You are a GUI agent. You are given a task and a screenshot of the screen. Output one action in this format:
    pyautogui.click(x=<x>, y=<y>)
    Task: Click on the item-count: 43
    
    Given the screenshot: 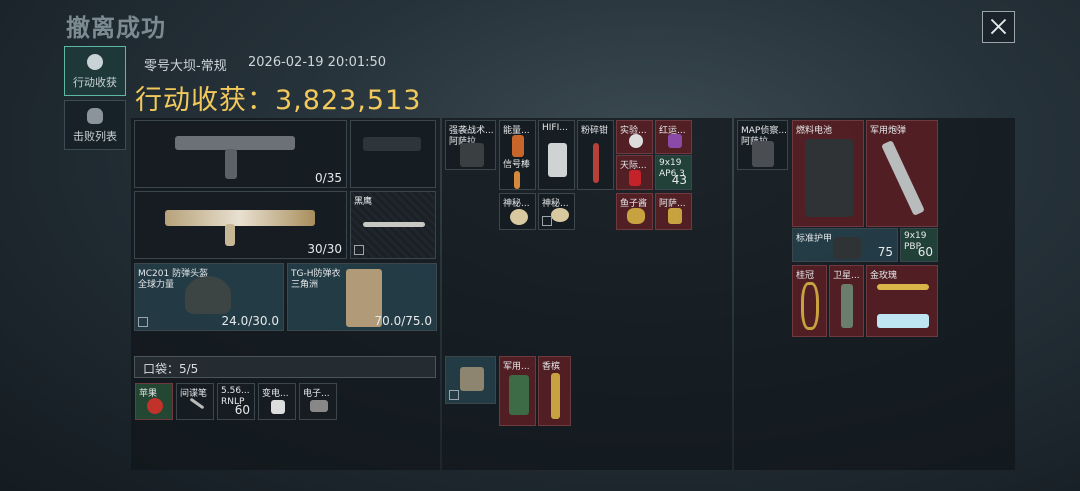 What is the action you would take?
    pyautogui.click(x=679, y=180)
    